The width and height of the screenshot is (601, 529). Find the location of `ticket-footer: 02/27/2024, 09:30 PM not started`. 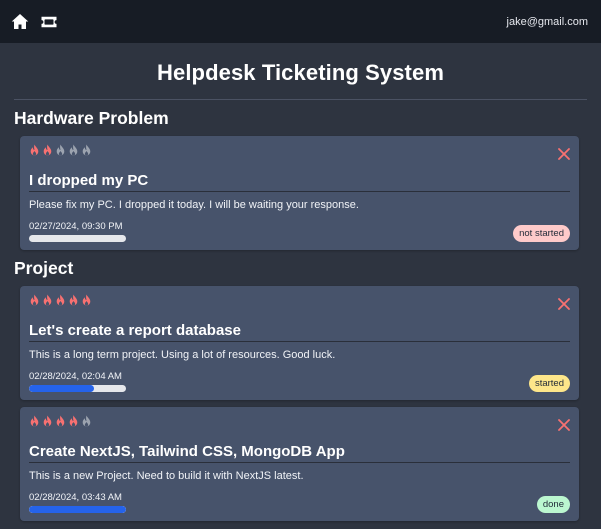

ticket-footer: 02/27/2024, 09:30 PM not started is located at coordinates (299, 231).